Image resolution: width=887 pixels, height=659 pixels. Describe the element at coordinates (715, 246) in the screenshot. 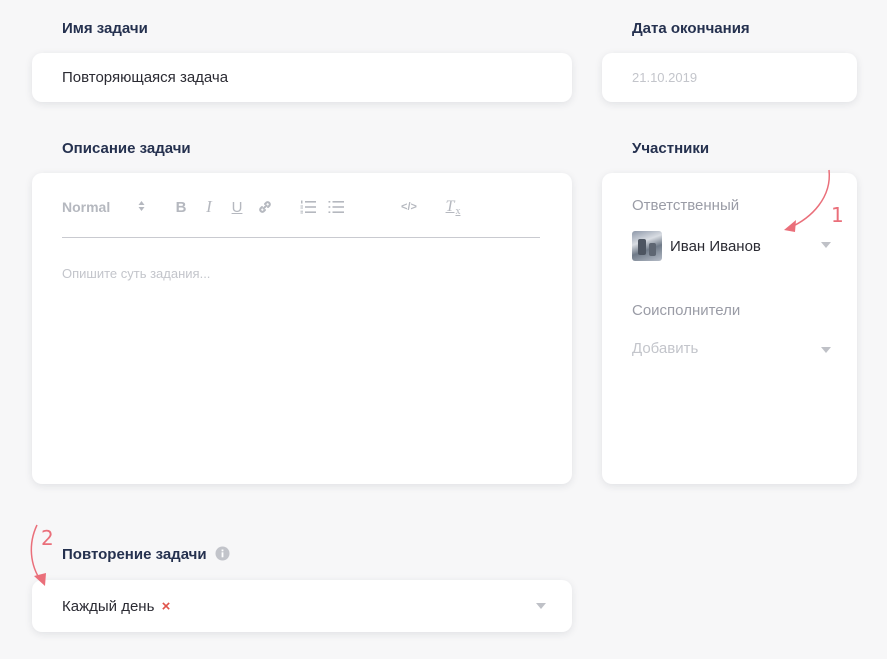

I see `responsible-name: Иван Иванов` at that location.